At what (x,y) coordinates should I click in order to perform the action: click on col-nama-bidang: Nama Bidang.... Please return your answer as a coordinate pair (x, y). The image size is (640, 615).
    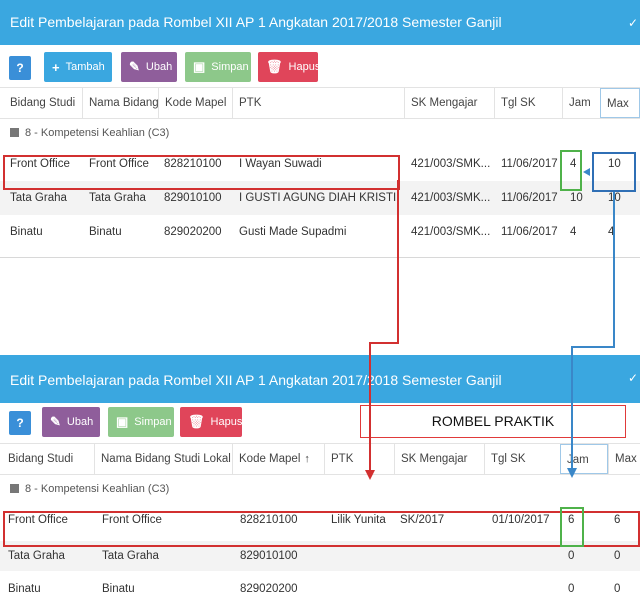
    Looking at the image, I should click on (120, 103).